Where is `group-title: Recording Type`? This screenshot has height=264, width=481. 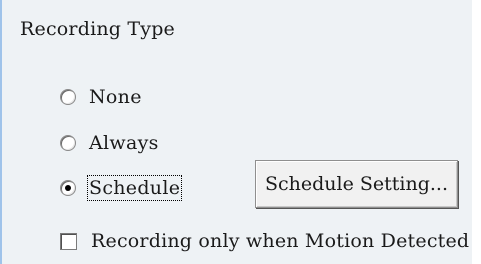
group-title: Recording Type is located at coordinates (98, 29).